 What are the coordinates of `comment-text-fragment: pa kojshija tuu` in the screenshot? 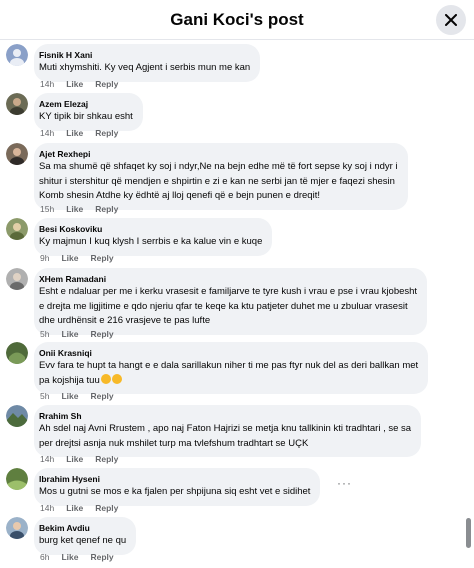 It's located at (69, 380).